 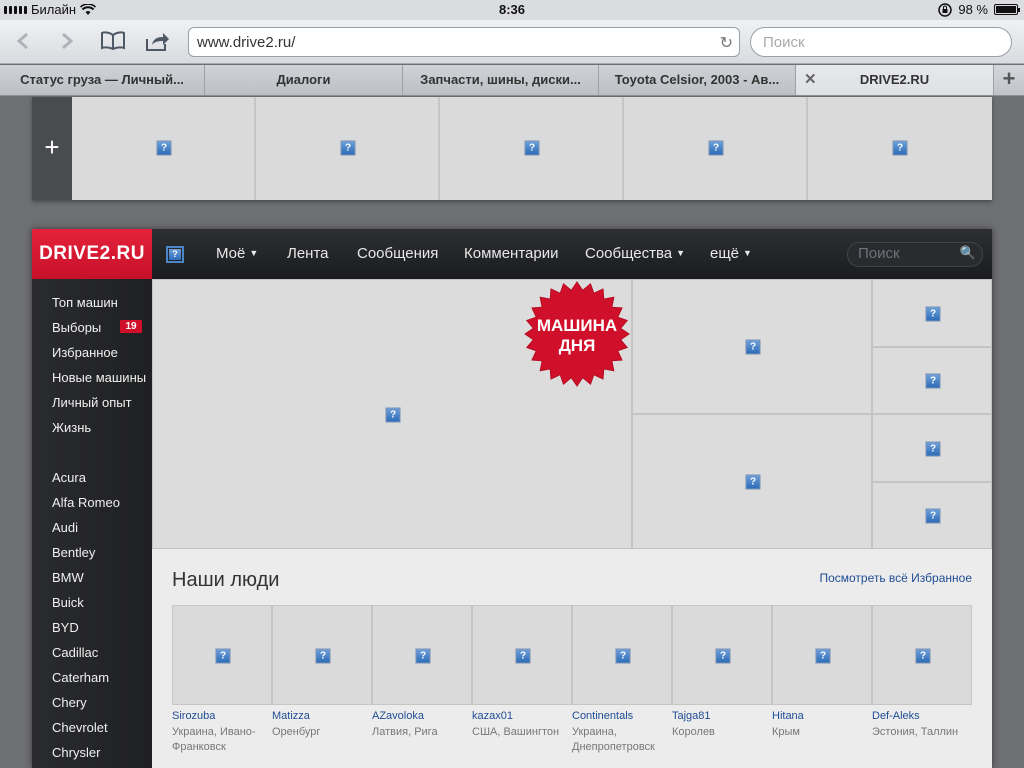 What do you see at coordinates (71, 427) in the screenshot?
I see `sidebar-item-life: Жизнь` at bounding box center [71, 427].